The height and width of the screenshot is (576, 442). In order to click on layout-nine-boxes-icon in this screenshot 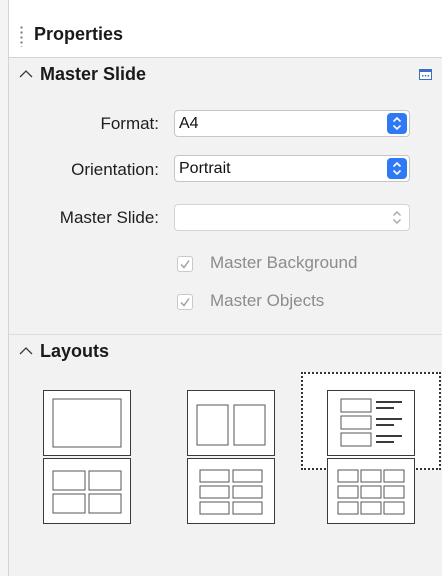, I will do `click(371, 492)`.